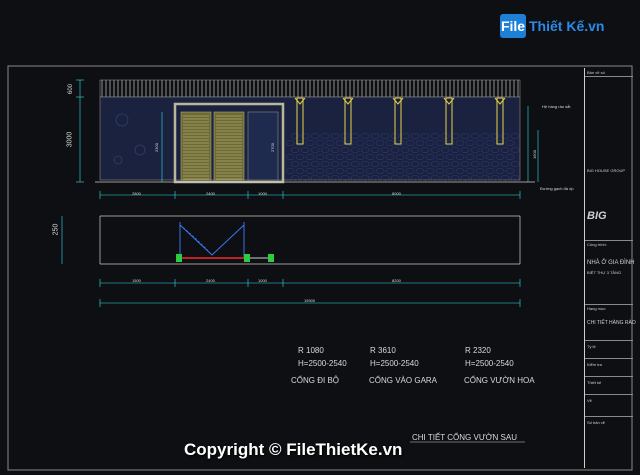  Describe the element at coordinates (396, 193) in the screenshot. I see `dim-seg-4: 8000` at that location.